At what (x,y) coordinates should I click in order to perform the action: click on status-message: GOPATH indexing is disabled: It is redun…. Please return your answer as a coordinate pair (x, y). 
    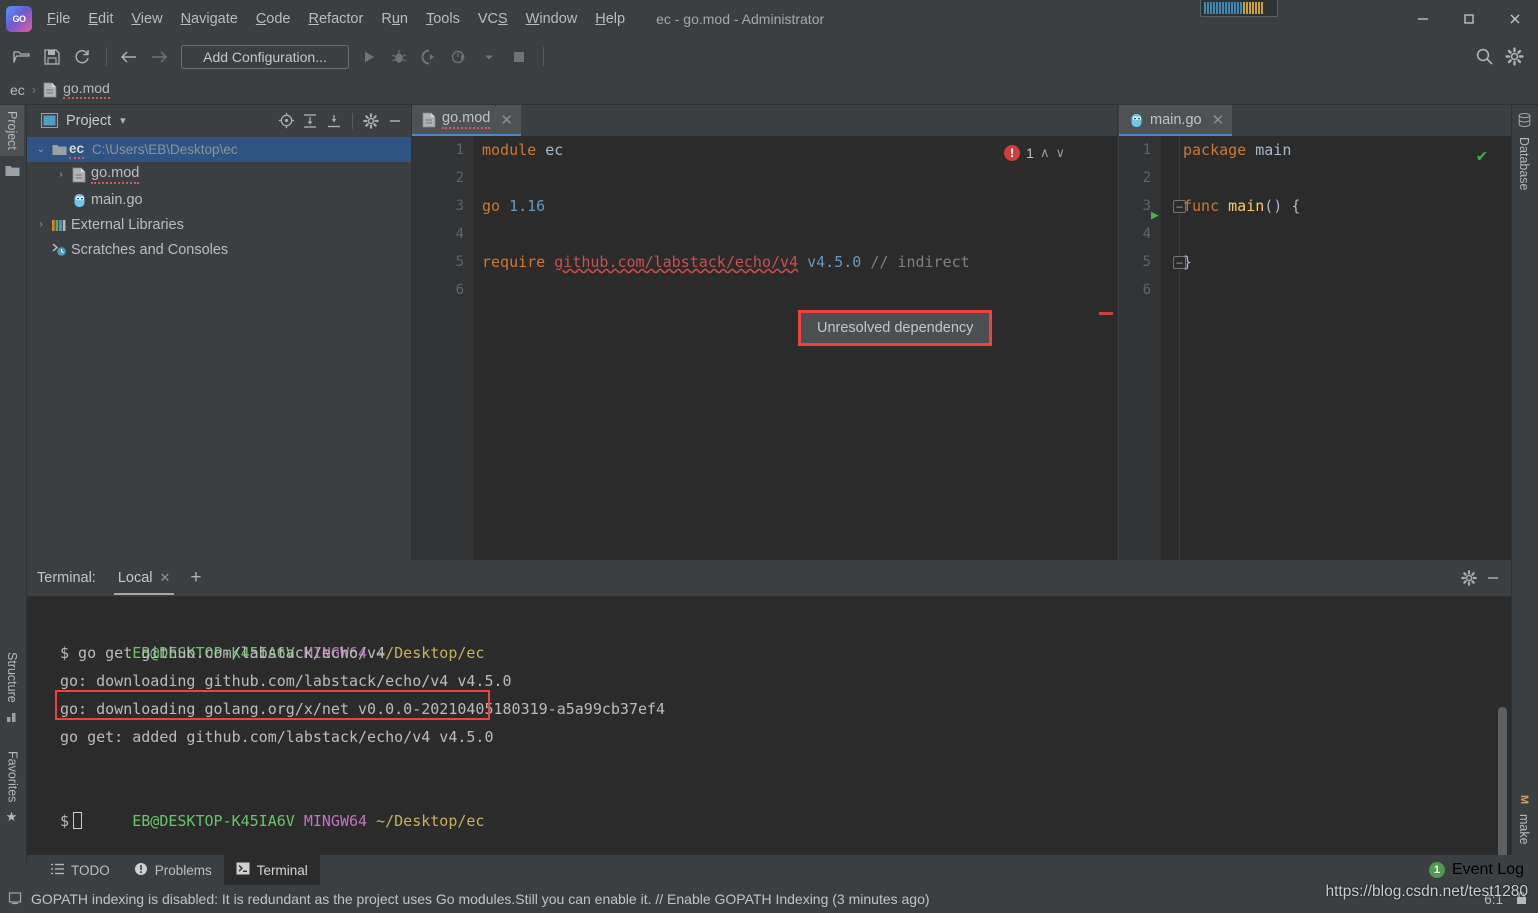
    Looking at the image, I should click on (480, 899).